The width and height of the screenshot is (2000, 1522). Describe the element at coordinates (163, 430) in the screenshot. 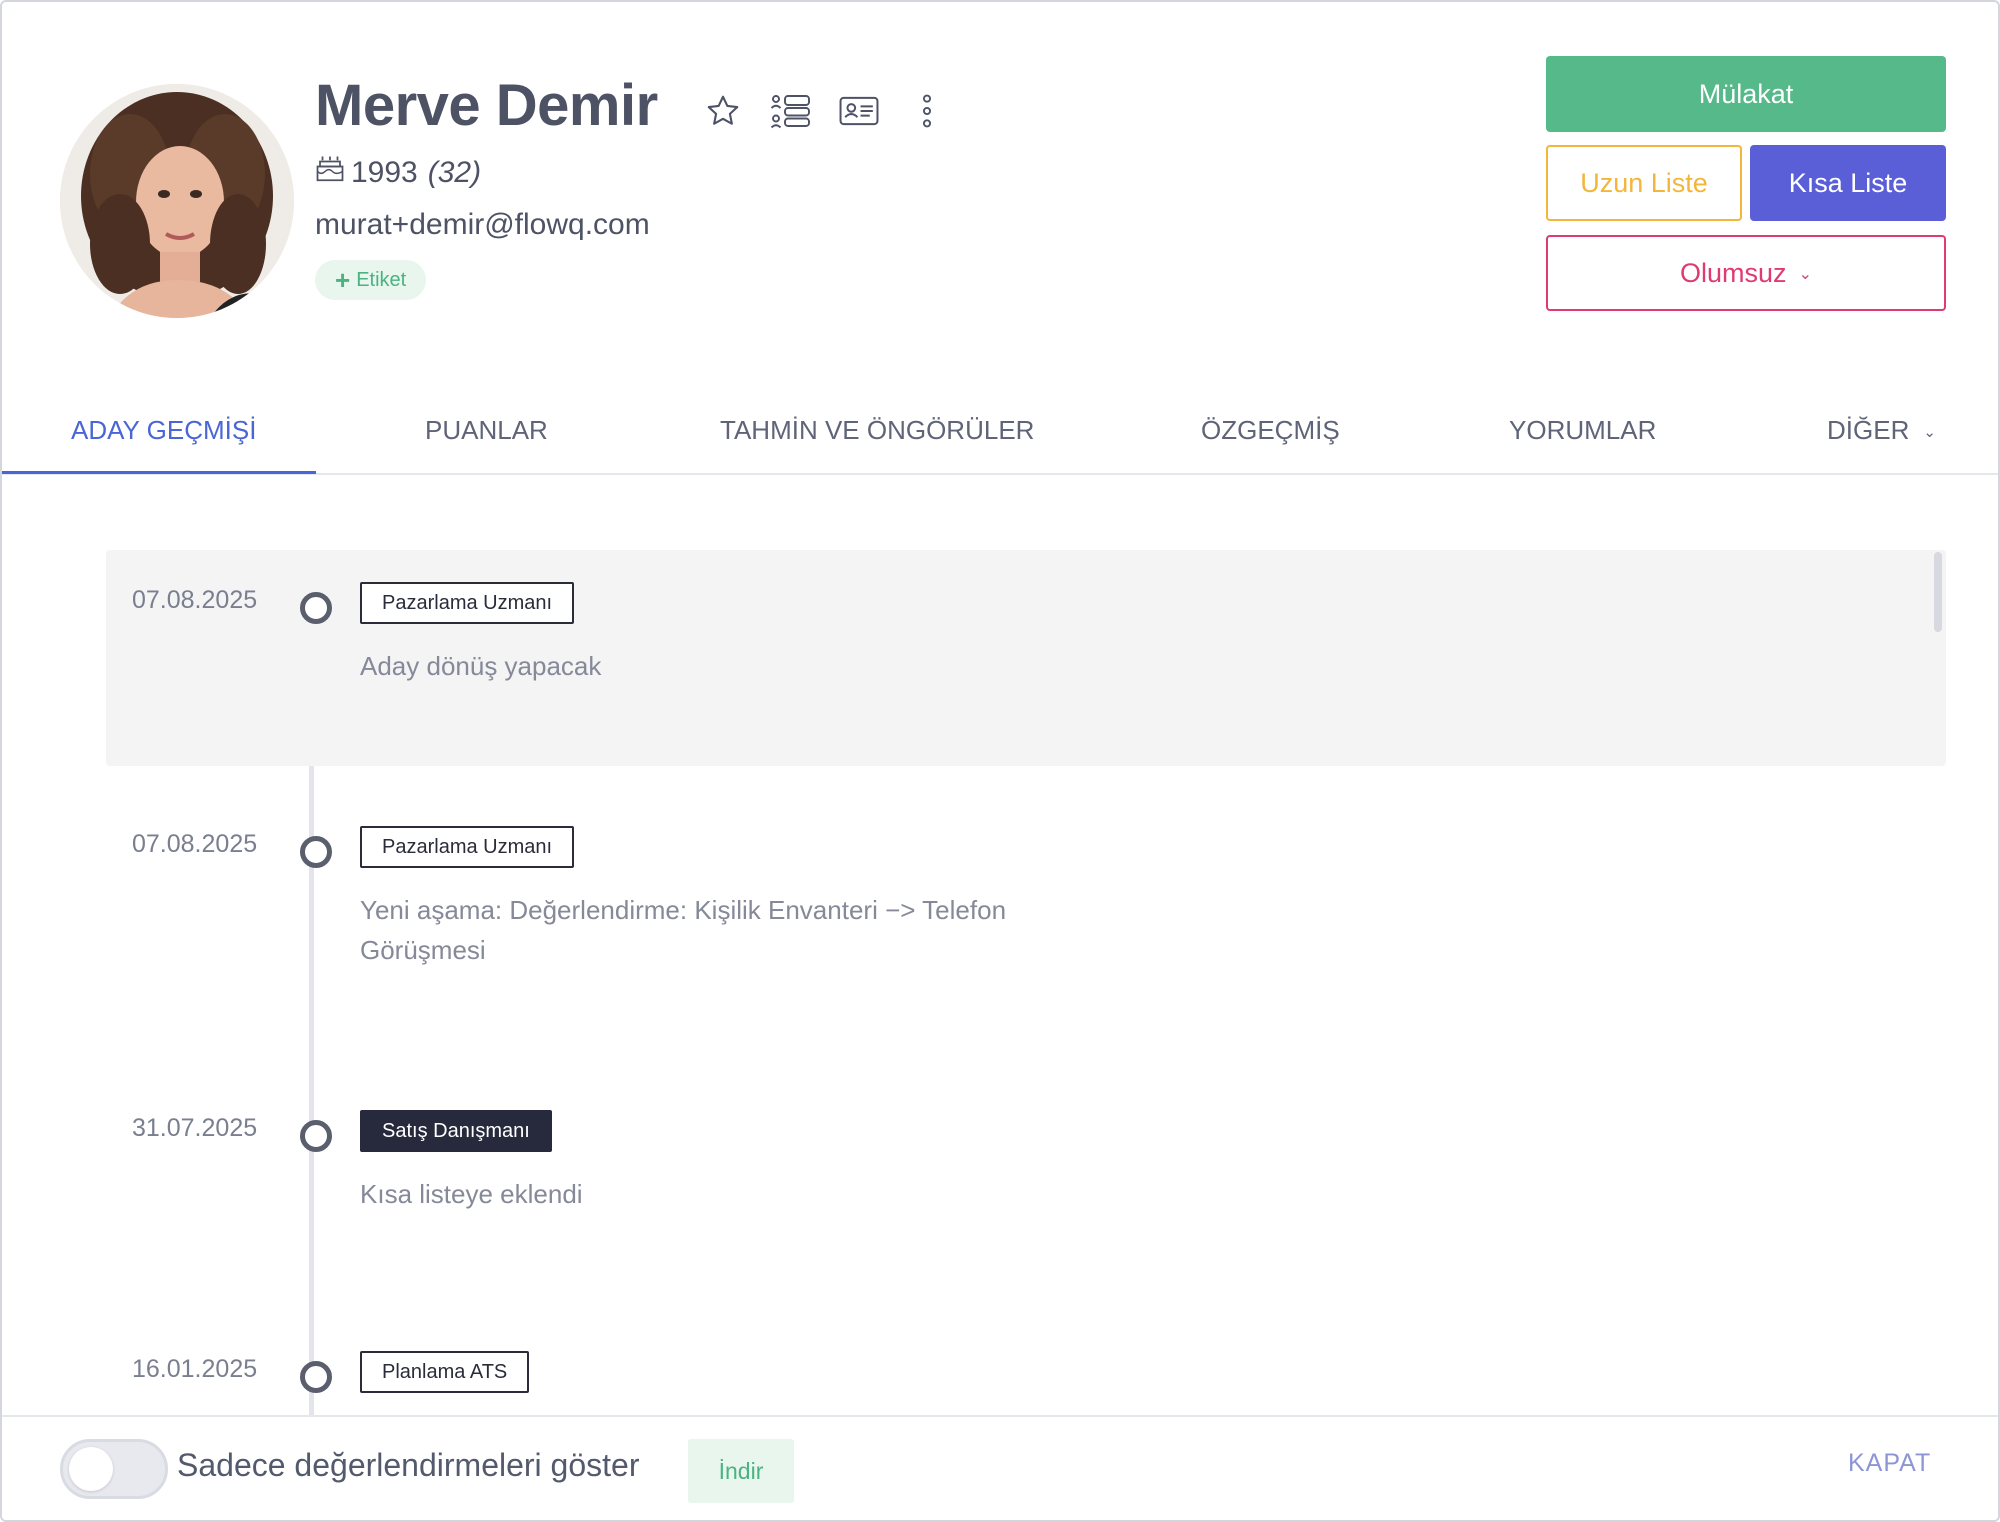

I see `tab-candidate-history: ADAY GEÇMİŞİ` at that location.